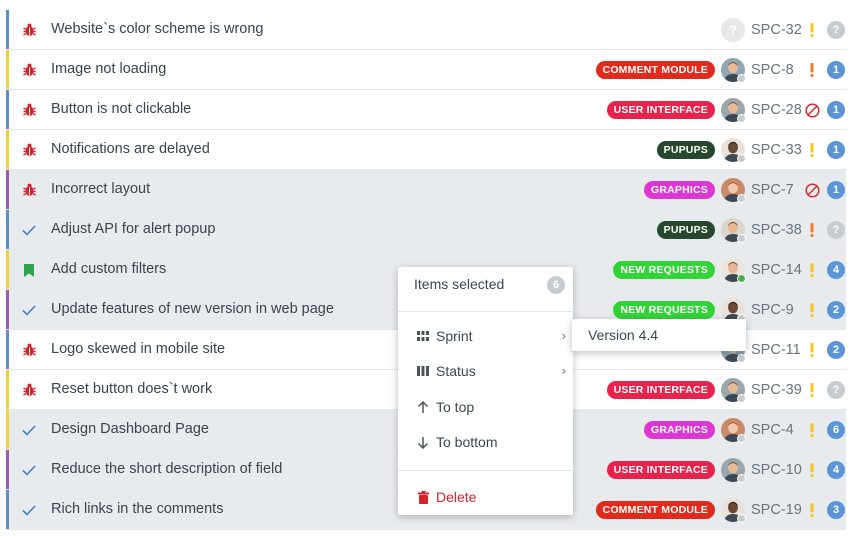 The width and height of the screenshot is (861, 542). Describe the element at coordinates (138, 349) in the screenshot. I see `issue-title: Logo skewed in mobile site` at that location.